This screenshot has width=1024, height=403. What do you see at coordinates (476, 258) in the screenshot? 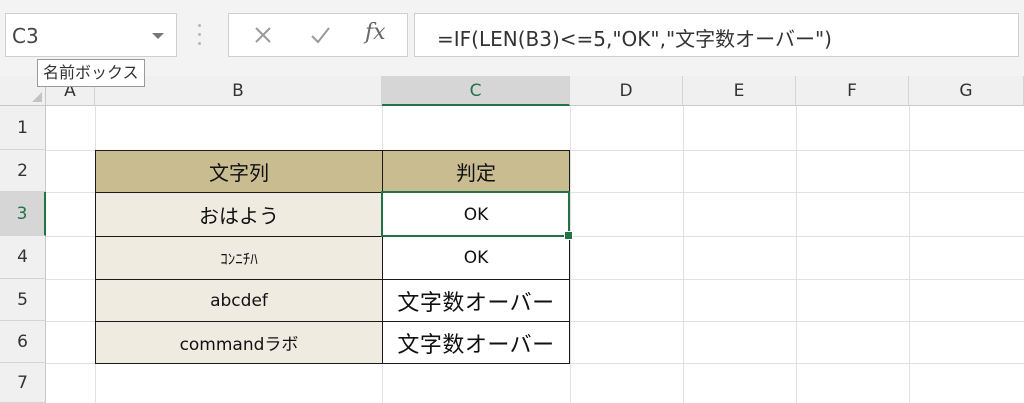
I see `cell-c4: OK` at bounding box center [476, 258].